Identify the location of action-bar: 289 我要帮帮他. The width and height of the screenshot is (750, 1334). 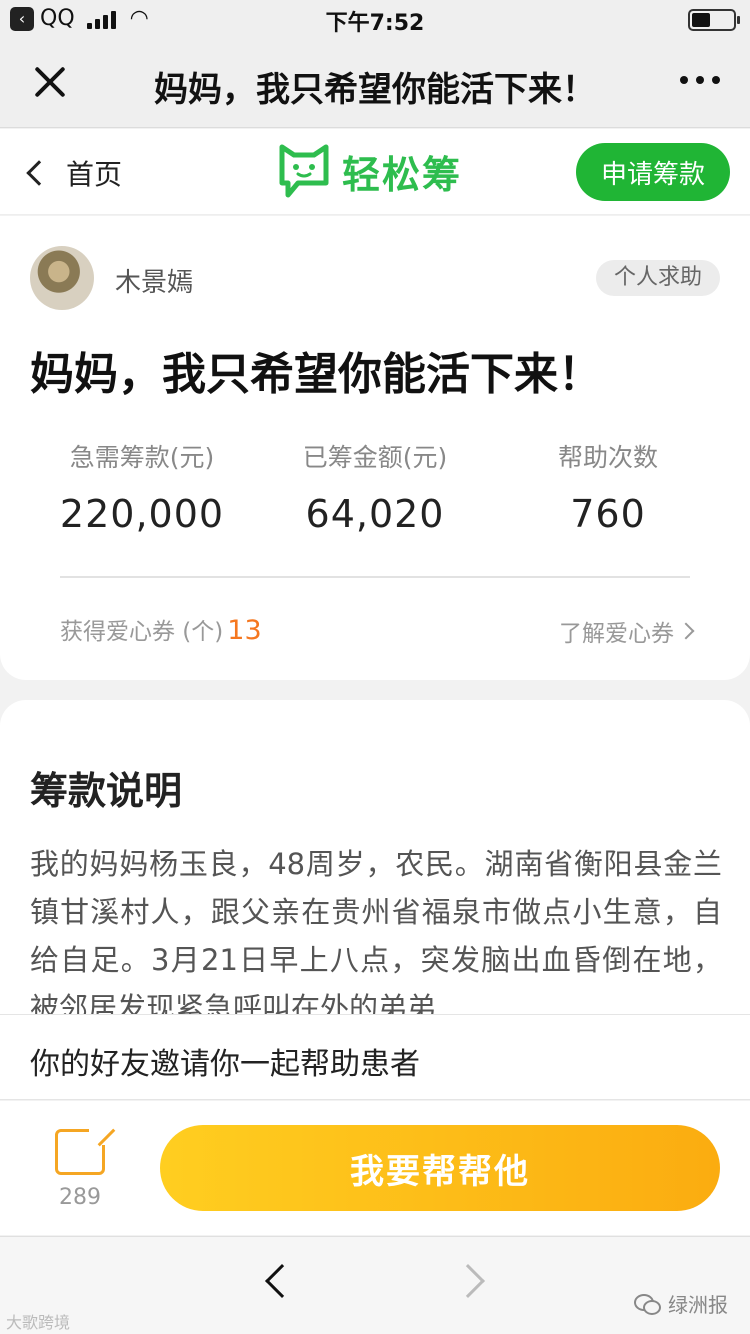
(375, 1168).